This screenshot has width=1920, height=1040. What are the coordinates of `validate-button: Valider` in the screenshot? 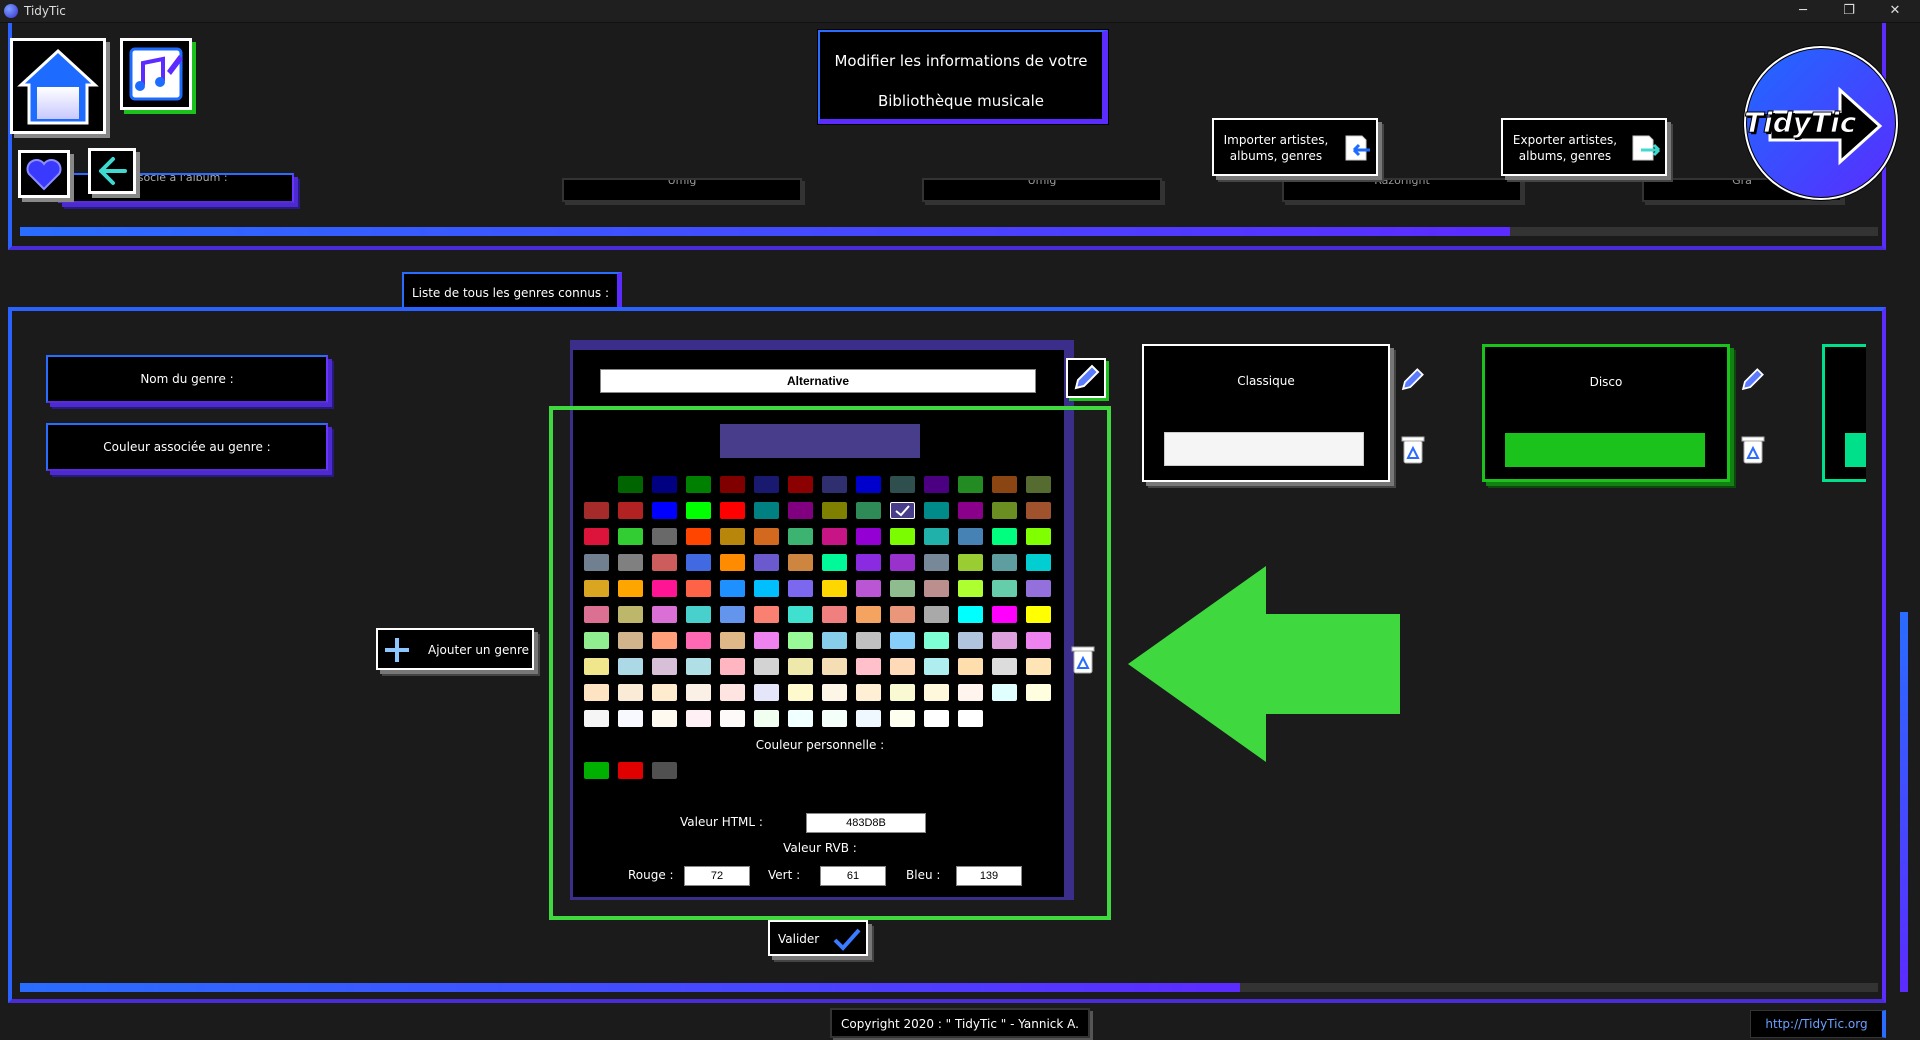 It's located at (818, 938).